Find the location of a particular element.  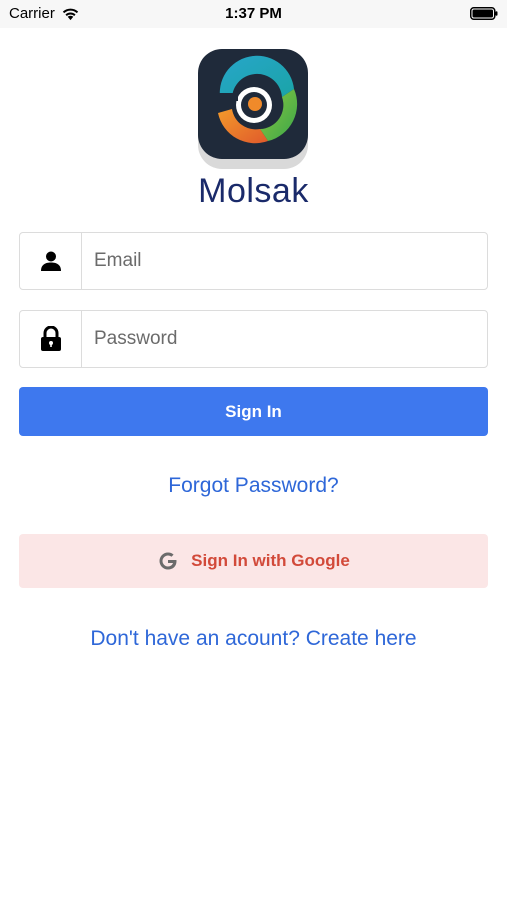

logo-tile is located at coordinates (253, 104).